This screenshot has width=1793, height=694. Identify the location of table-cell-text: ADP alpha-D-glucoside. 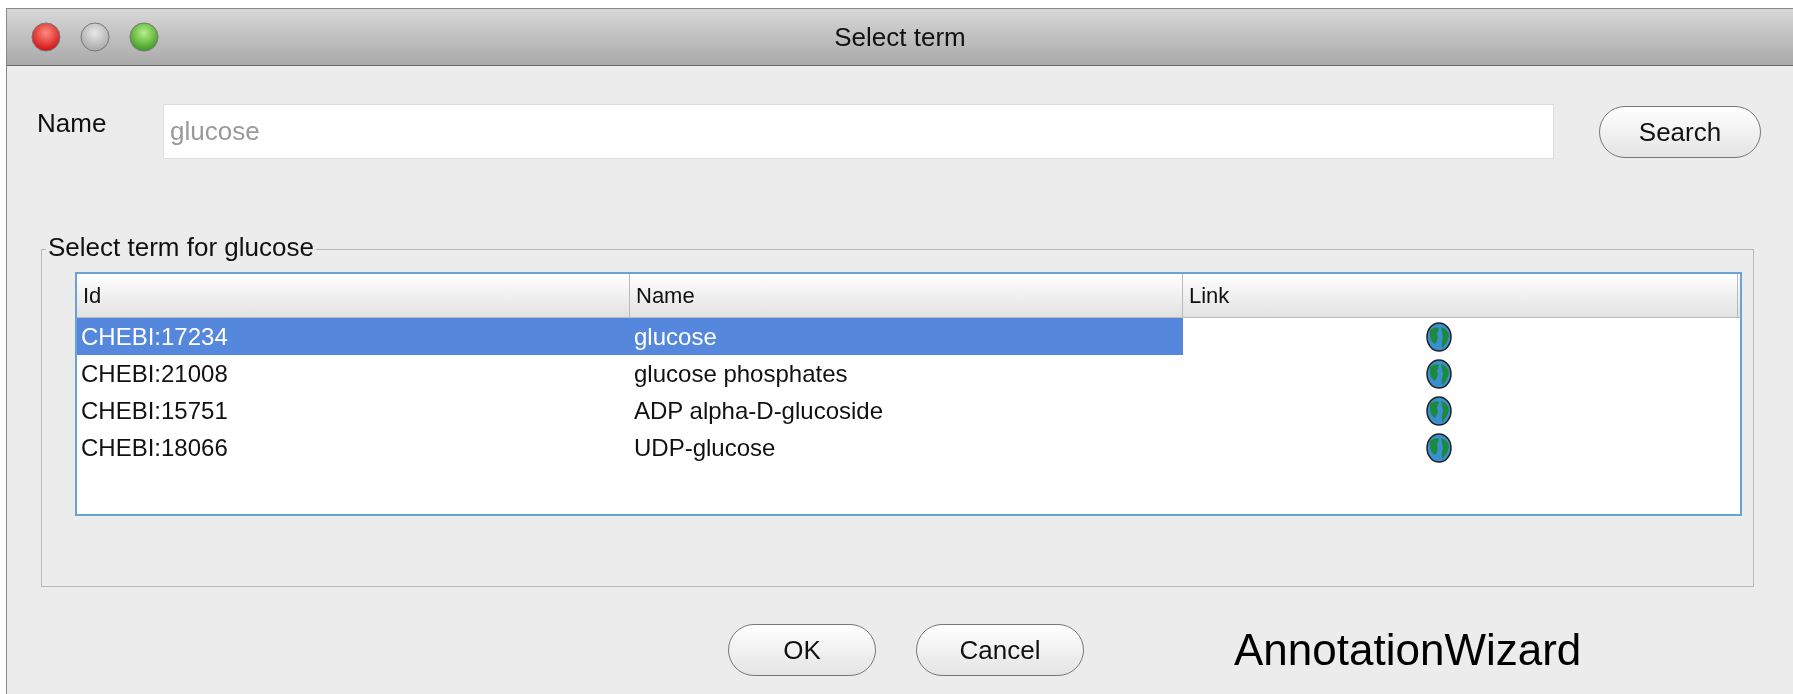
(759, 411).